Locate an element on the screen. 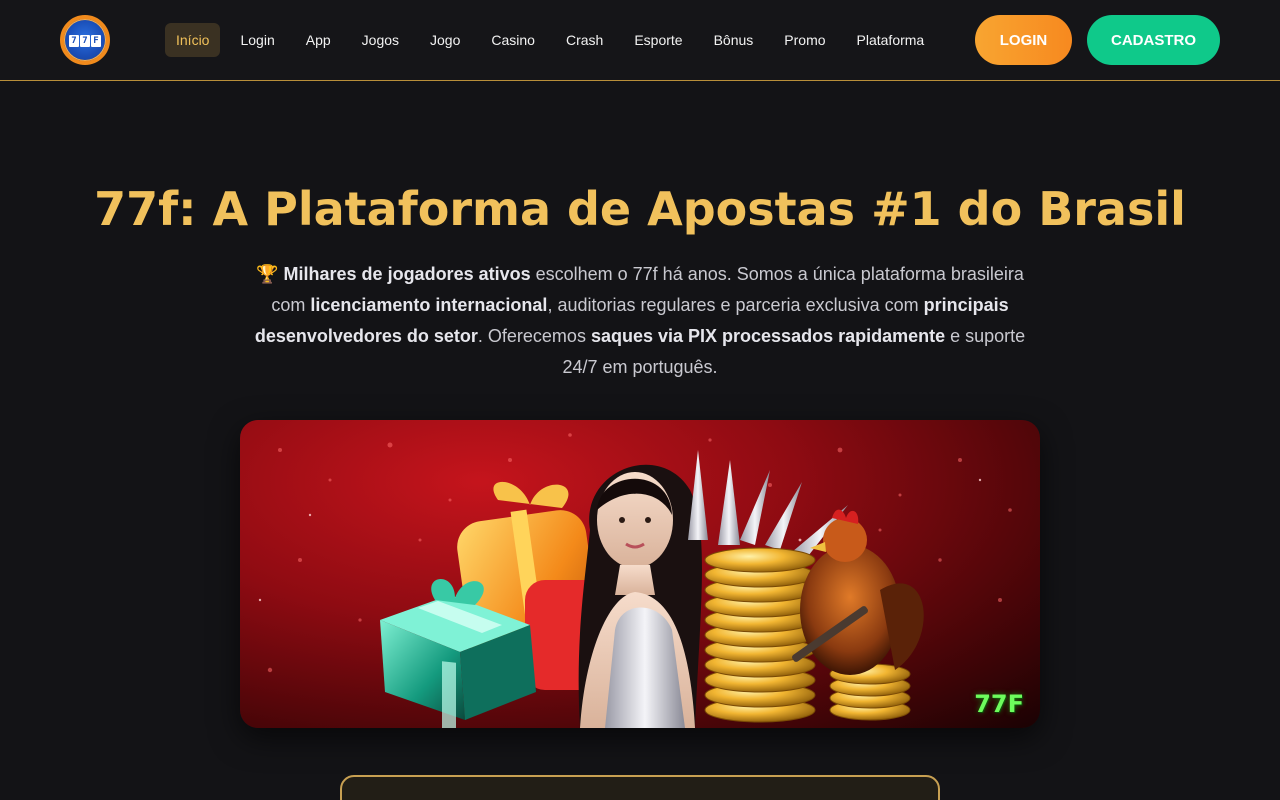  desc-text-3: . Oferecemos is located at coordinates (534, 336).